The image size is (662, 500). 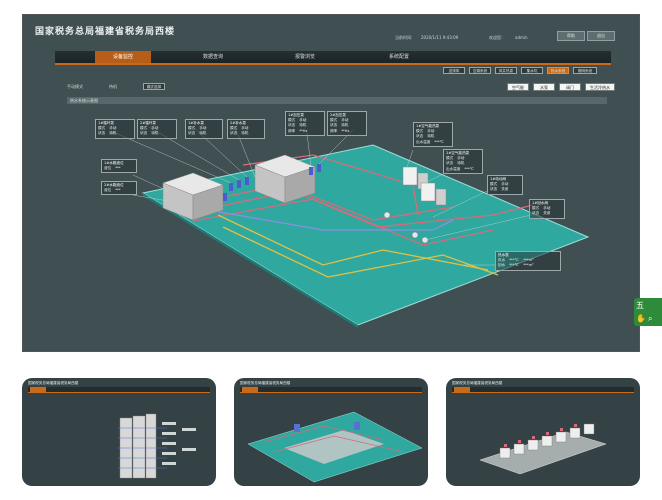 What do you see at coordinates (292, 125) in the screenshot?
I see `pump5-status-label: 状态` at bounding box center [292, 125].